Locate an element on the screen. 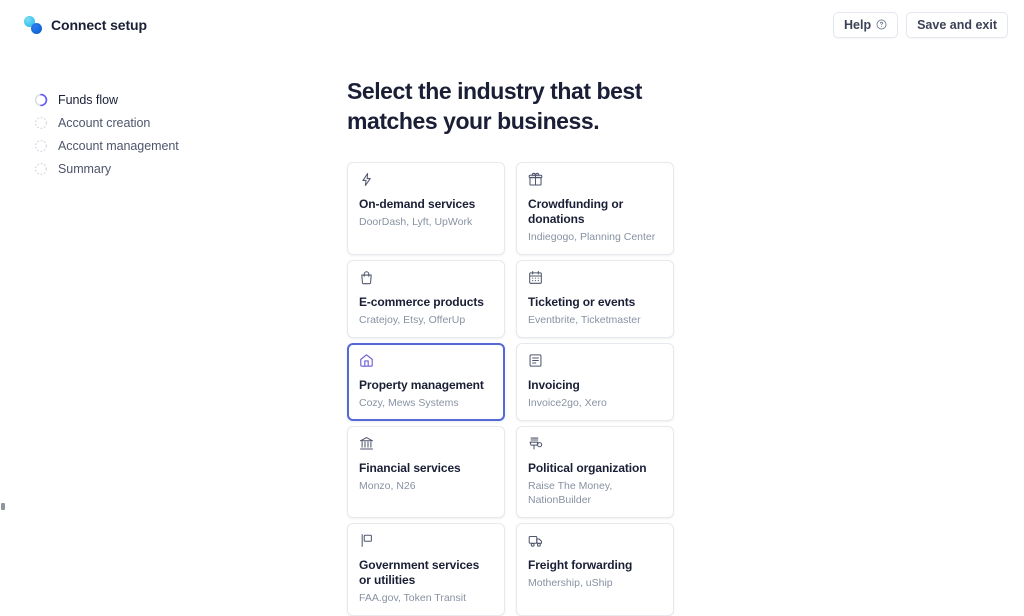  sidebar-item-label: Account creation is located at coordinates (104, 123).